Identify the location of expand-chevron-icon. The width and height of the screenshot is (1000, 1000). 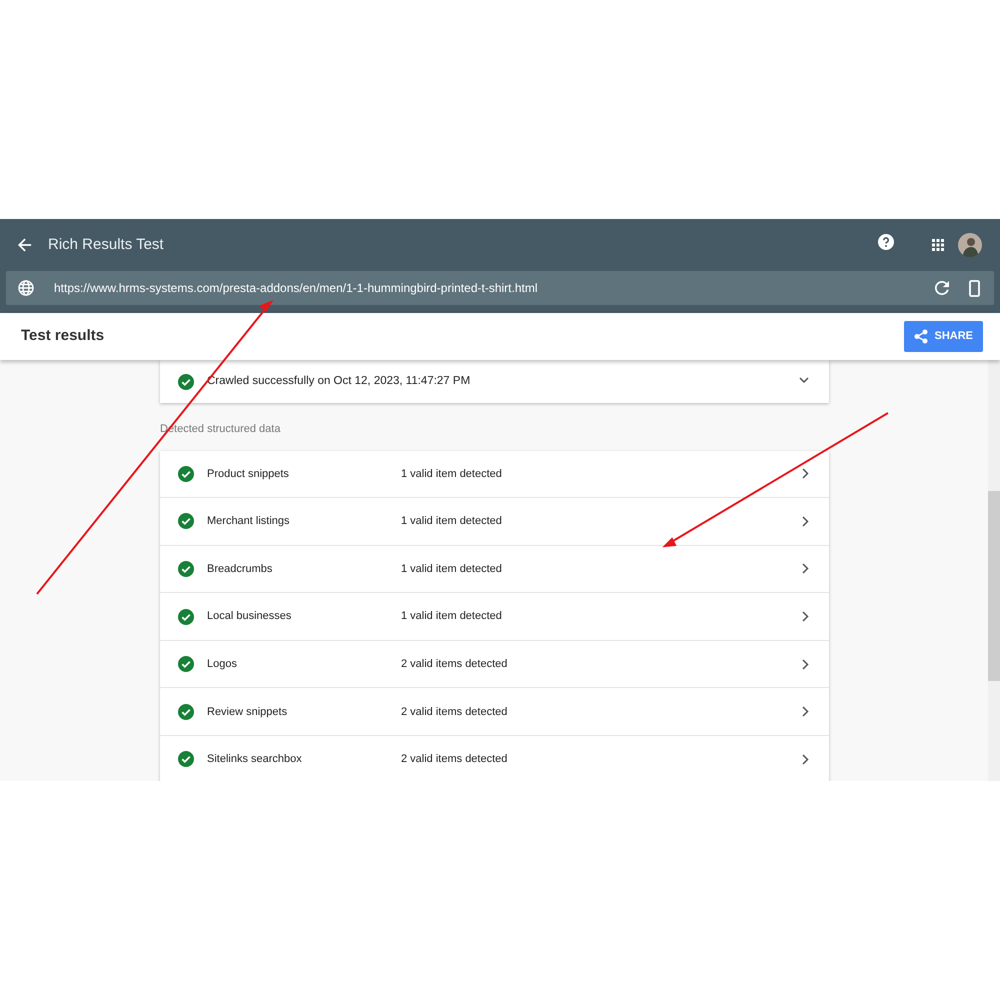
(804, 380).